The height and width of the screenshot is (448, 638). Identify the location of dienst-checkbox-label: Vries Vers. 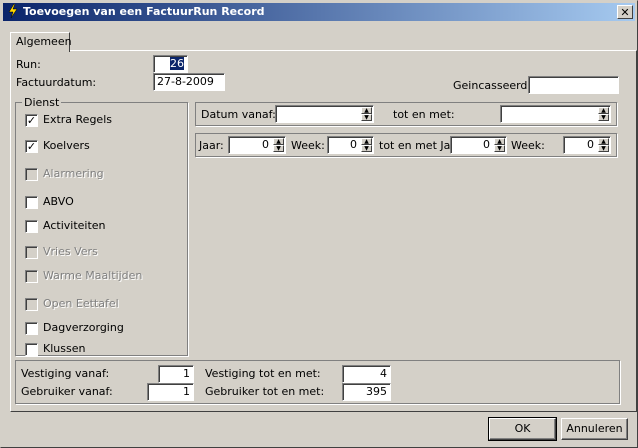
(70, 251).